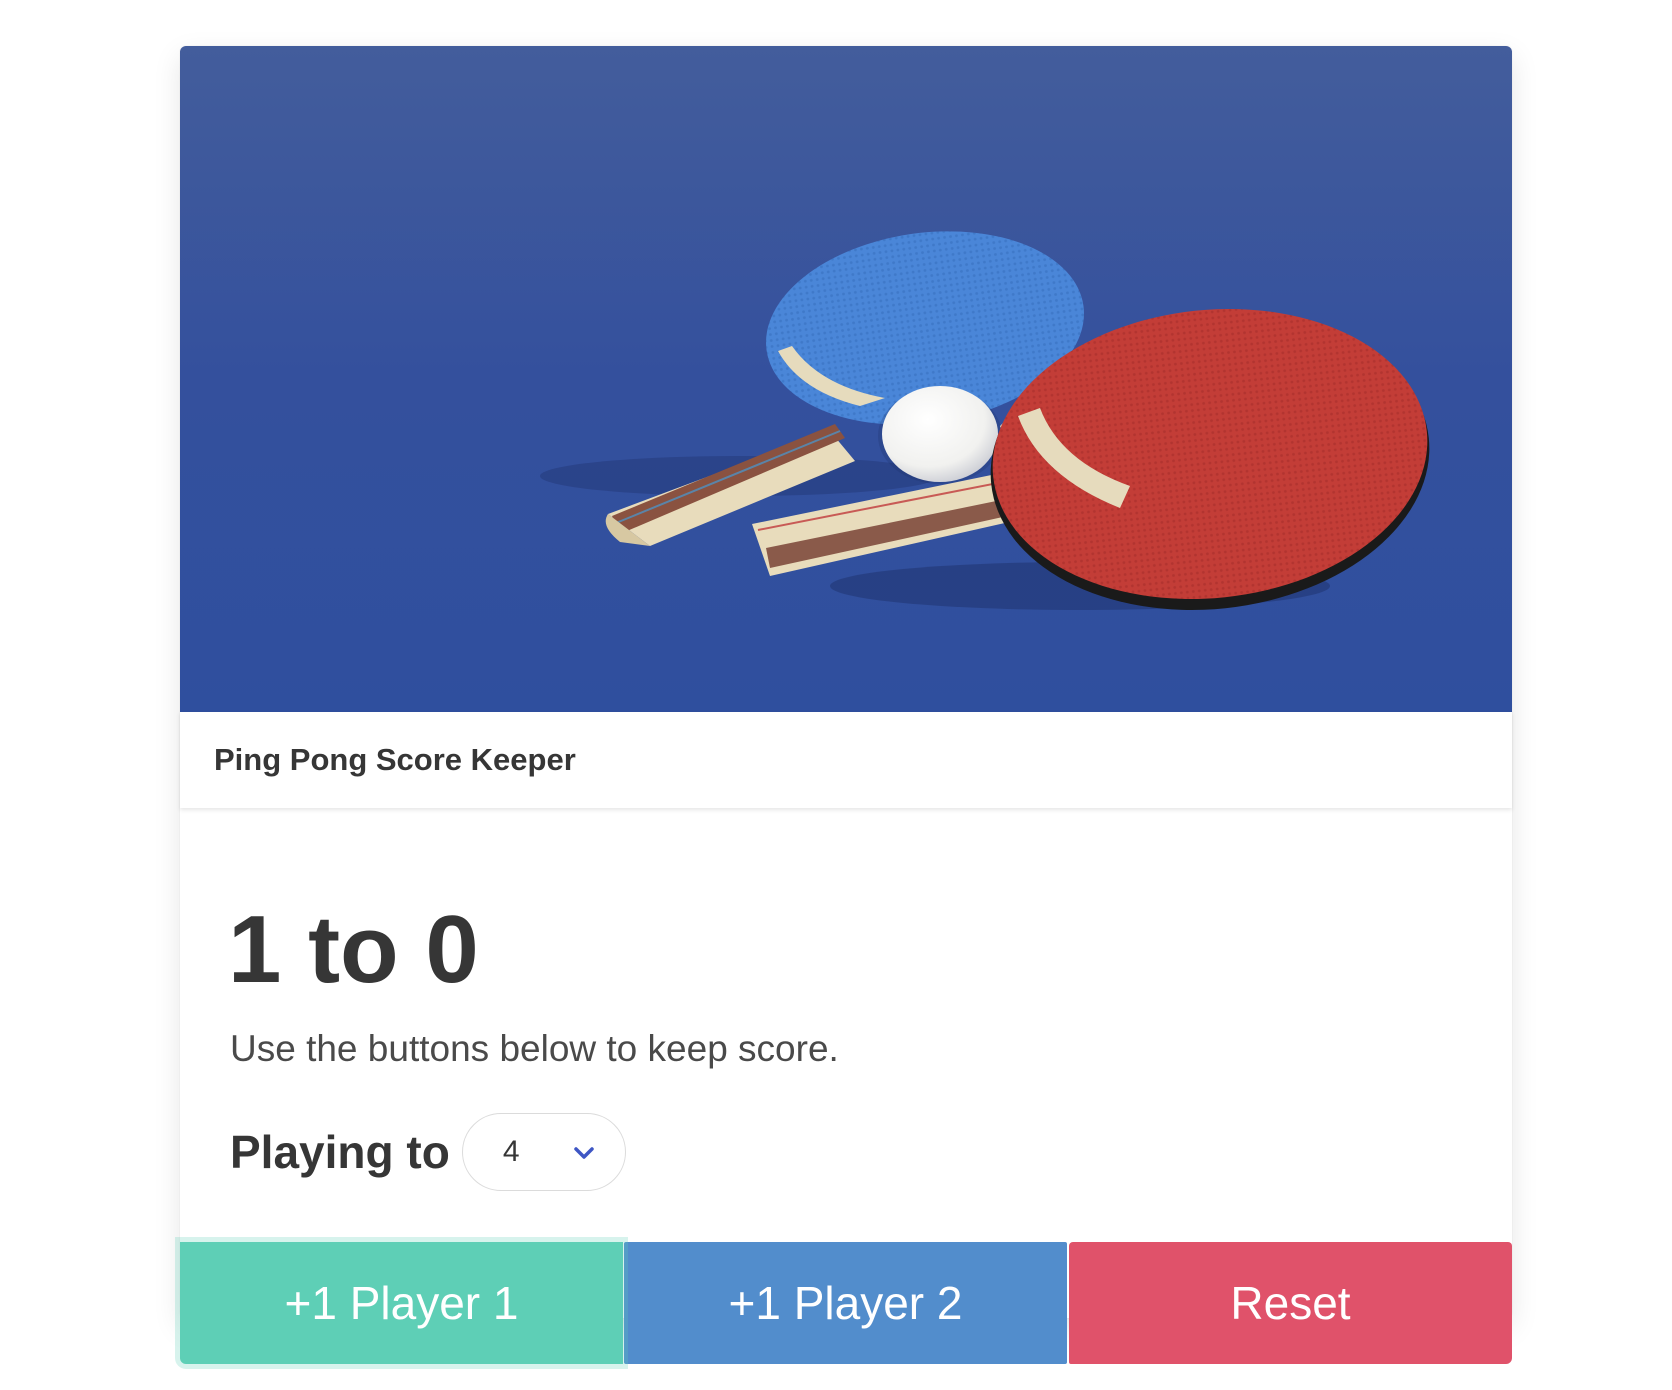  I want to click on instructions-text: Use the buttons below to keep score., so click(534, 1048).